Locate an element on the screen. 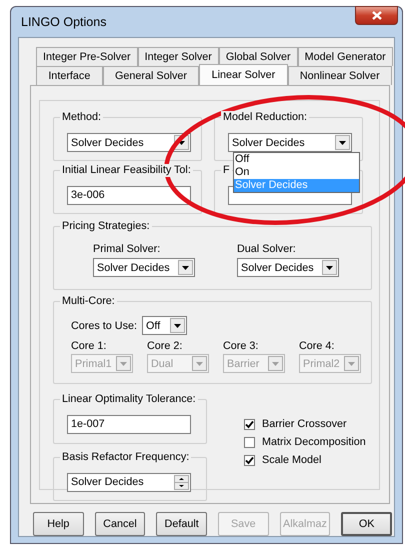 Image resolution: width=405 pixels, height=547 pixels. dialog-button: OK is located at coordinates (366, 524).